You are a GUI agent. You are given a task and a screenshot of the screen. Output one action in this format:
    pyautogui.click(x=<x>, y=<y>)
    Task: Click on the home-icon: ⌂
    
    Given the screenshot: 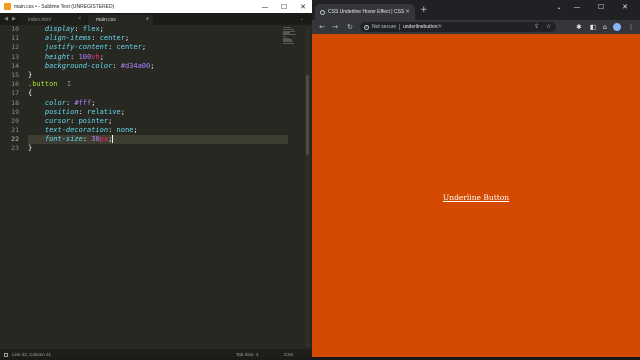 What is the action you would take?
    pyautogui.click(x=605, y=27)
    